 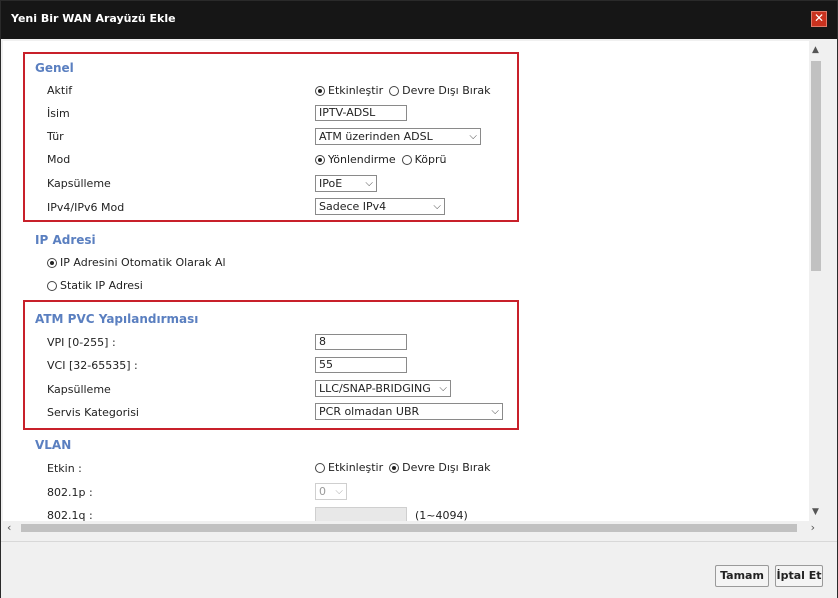 I want to click on label-tur: Tür, so click(x=55, y=136).